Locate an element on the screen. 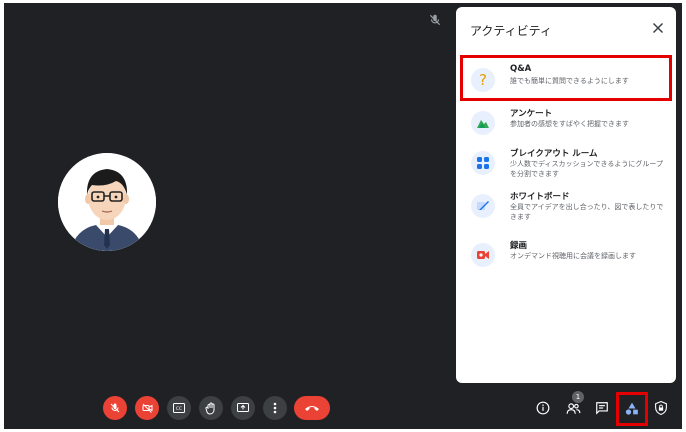 The height and width of the screenshot is (432, 686). panel-title: アクティビティ is located at coordinates (511, 31).